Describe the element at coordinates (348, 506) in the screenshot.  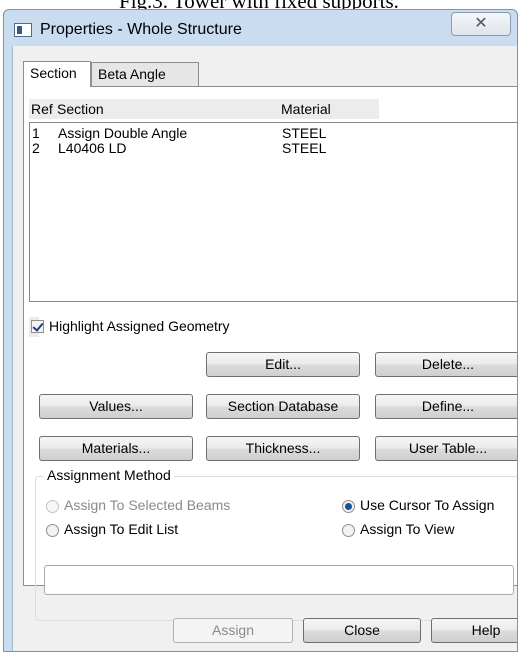
I see `use-cursor-assign-radio` at that location.